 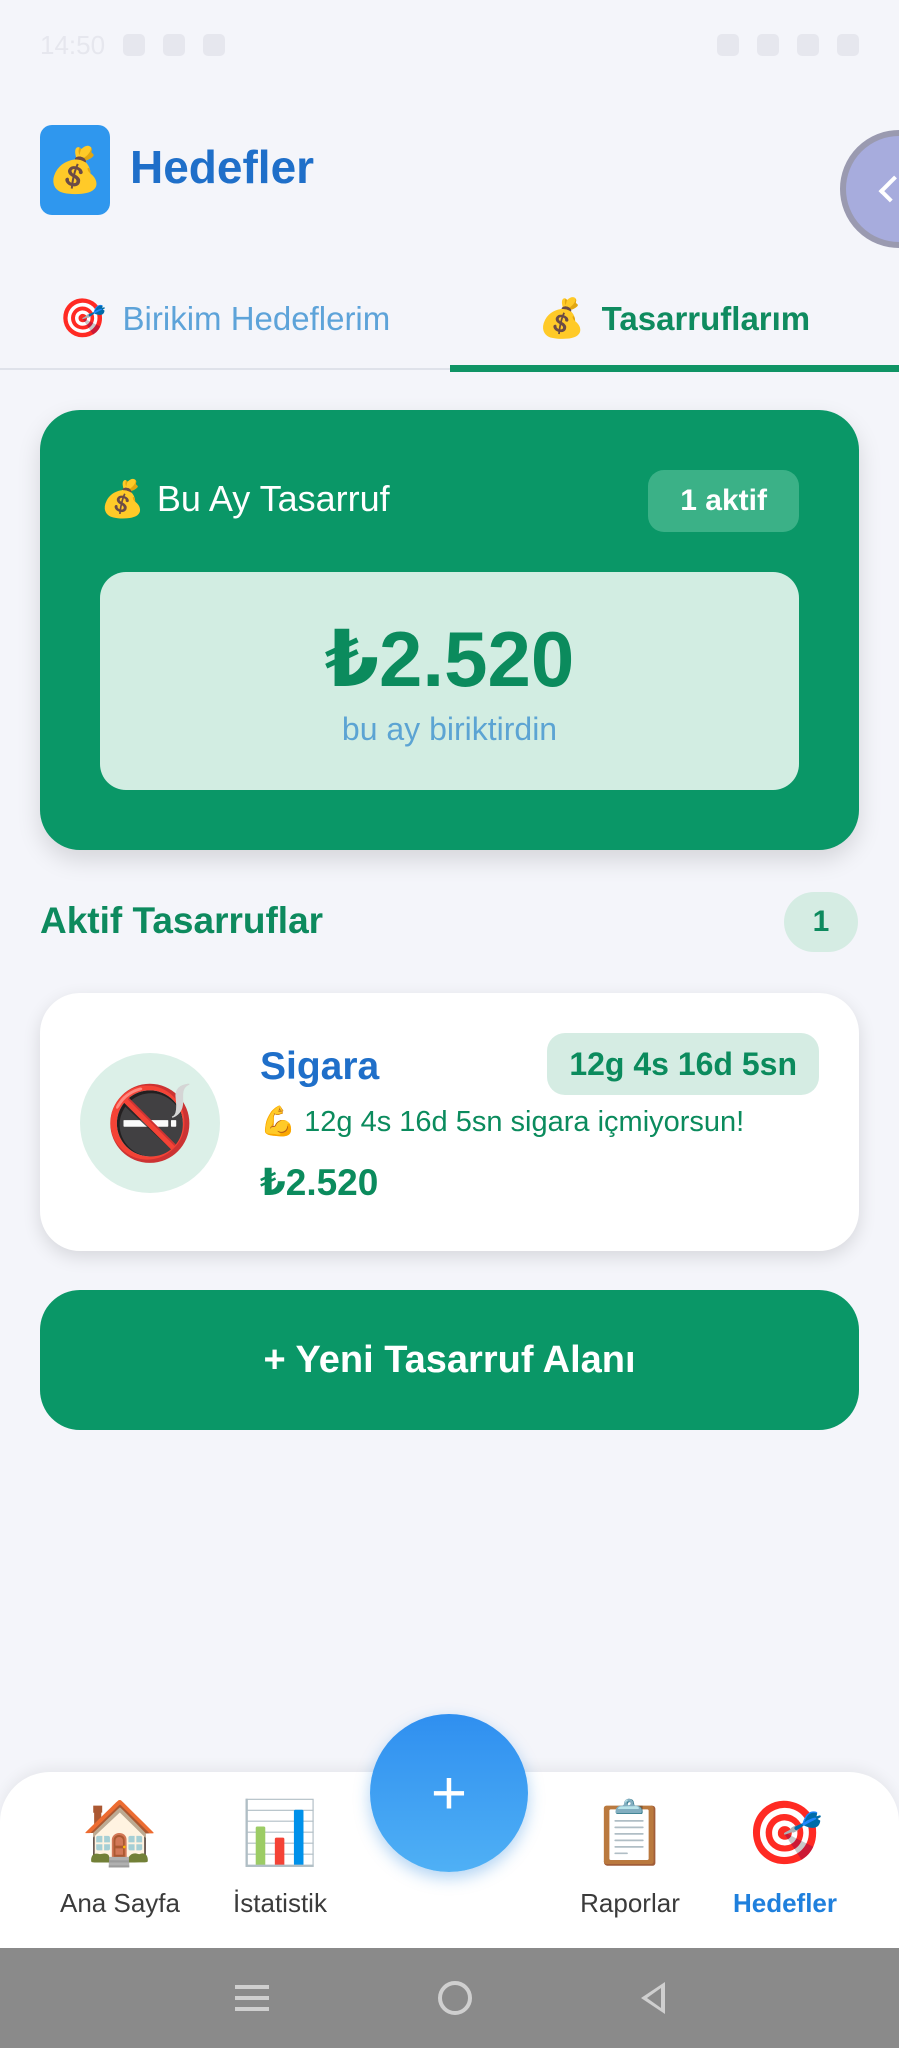 What do you see at coordinates (182, 920) in the screenshot?
I see `section-title: Aktif Tasarruflar` at bounding box center [182, 920].